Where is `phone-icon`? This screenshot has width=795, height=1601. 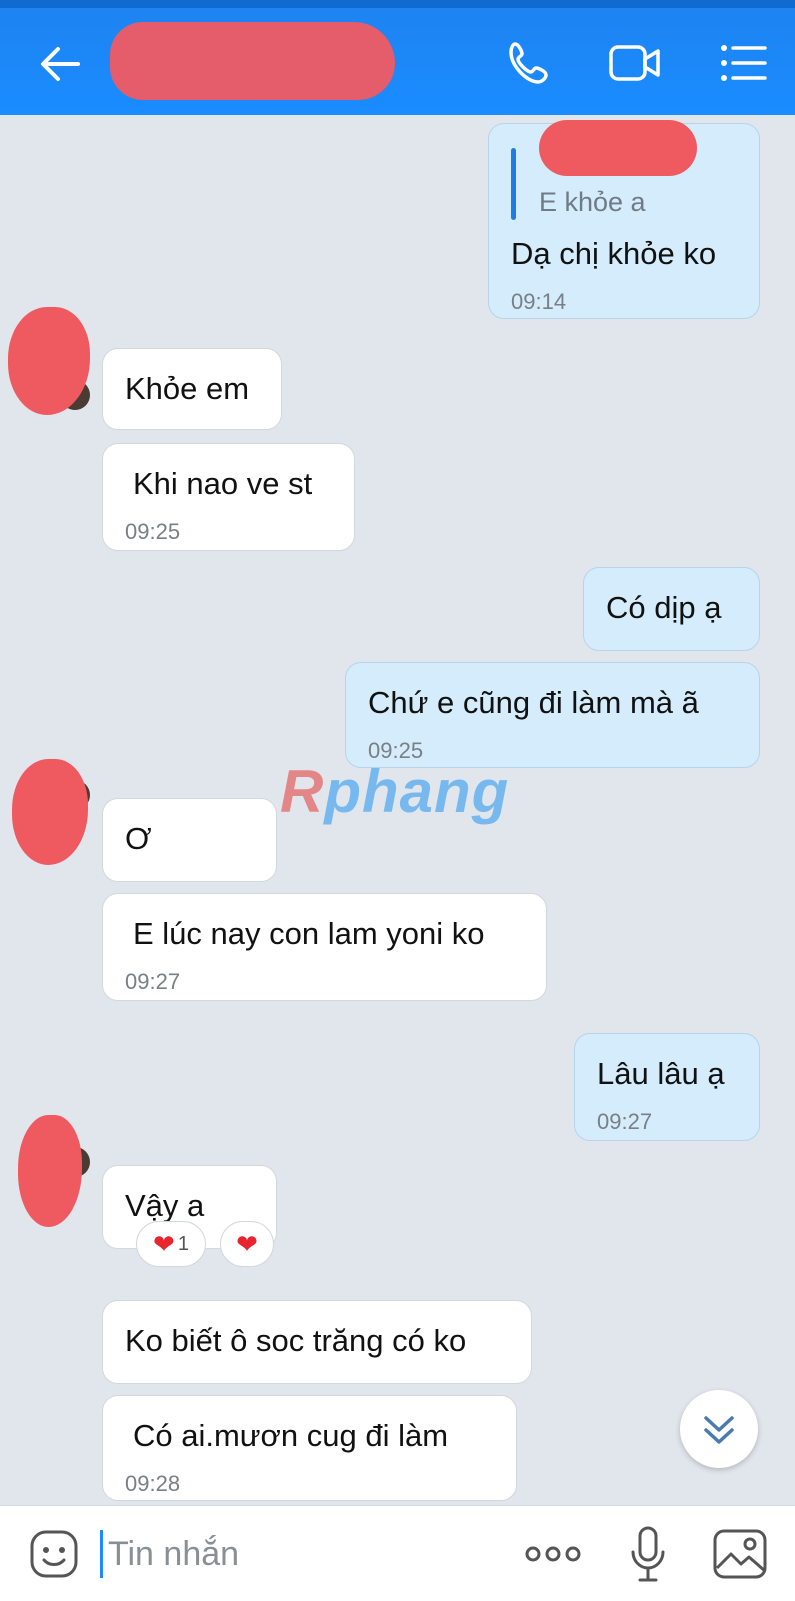 phone-icon is located at coordinates (532, 63).